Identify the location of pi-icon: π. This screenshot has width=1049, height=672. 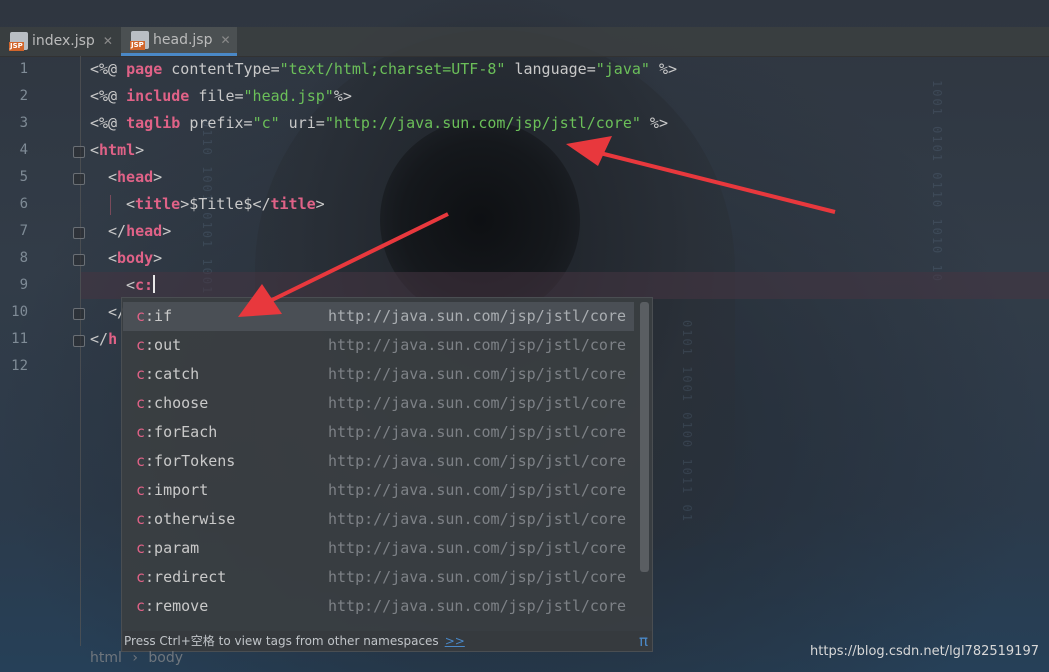
(643, 641).